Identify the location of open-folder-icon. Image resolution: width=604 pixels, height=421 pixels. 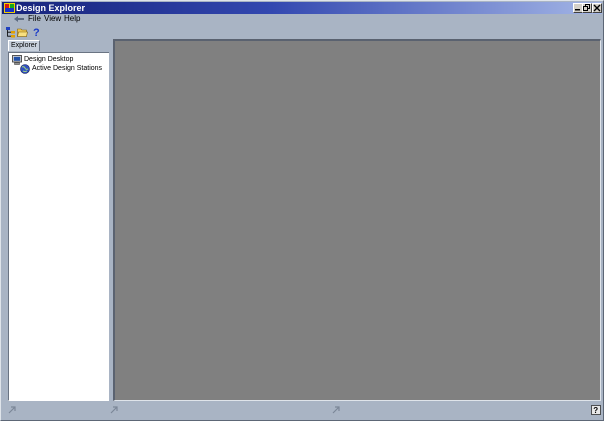
(22, 32).